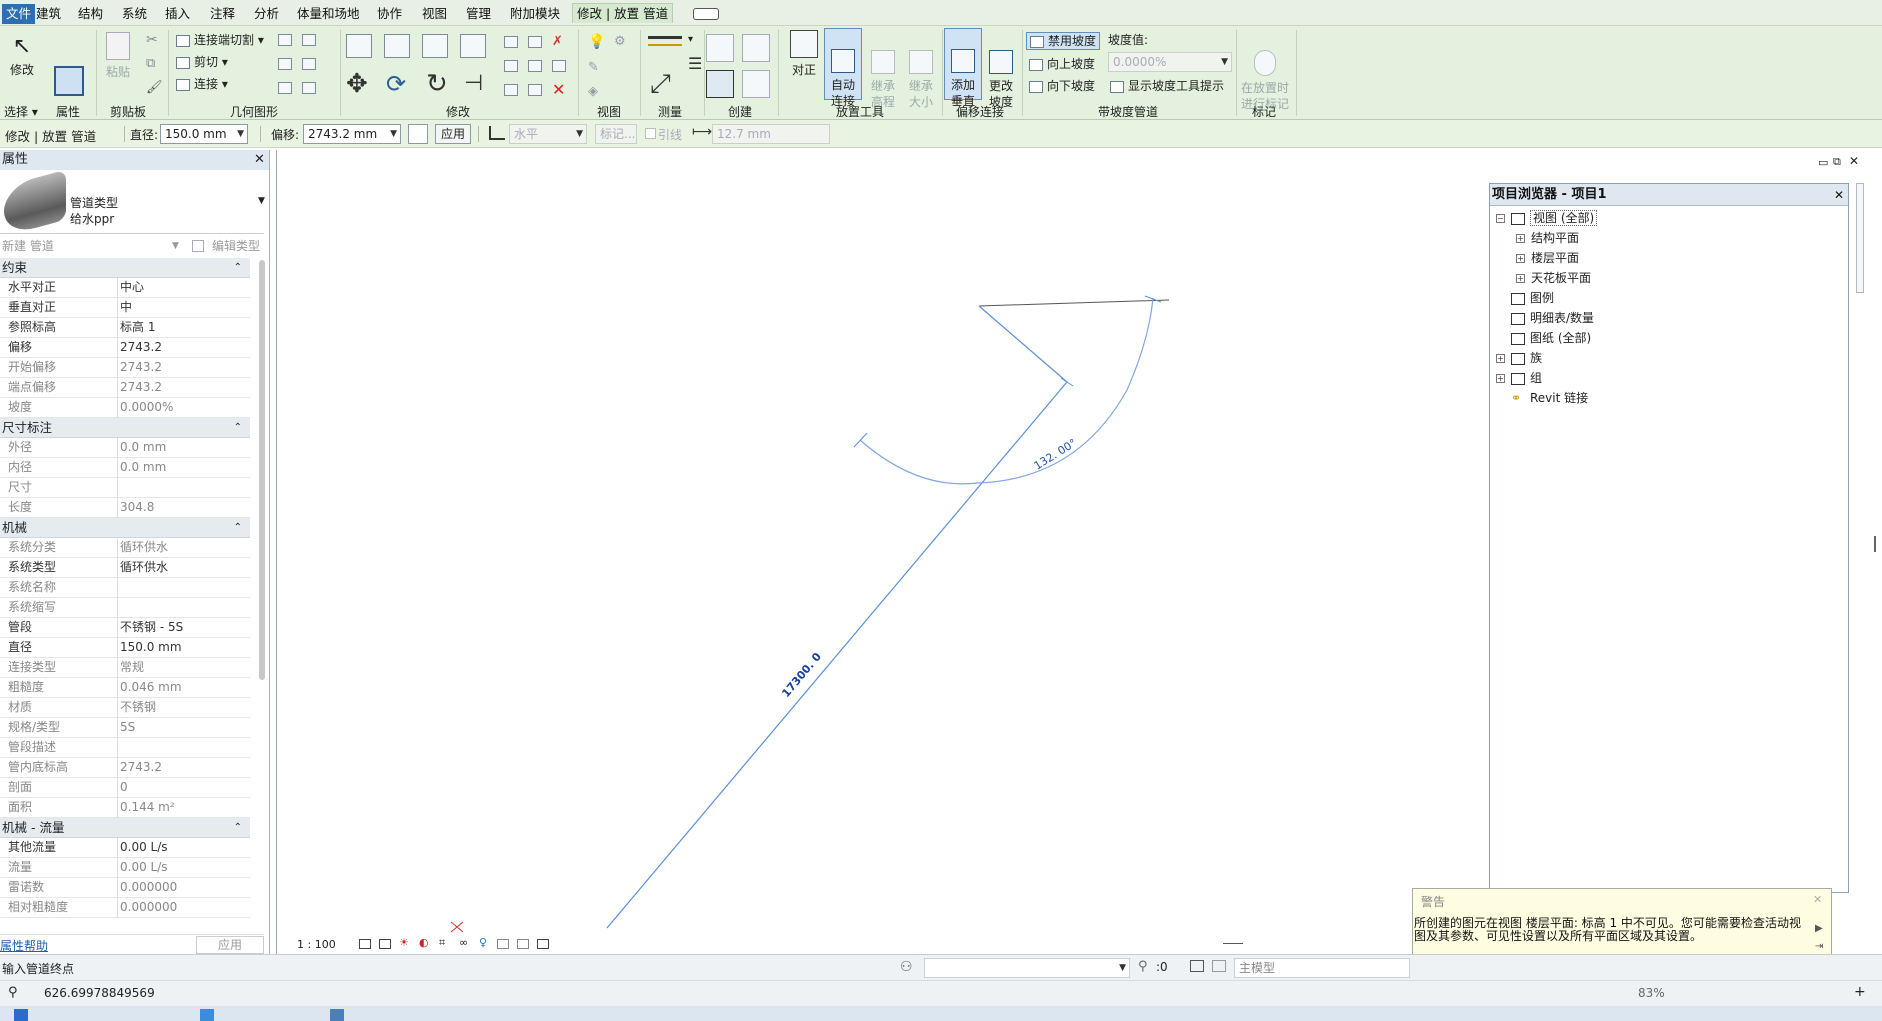  What do you see at coordinates (266, 14) in the screenshot?
I see `tab-analyze: 分析` at bounding box center [266, 14].